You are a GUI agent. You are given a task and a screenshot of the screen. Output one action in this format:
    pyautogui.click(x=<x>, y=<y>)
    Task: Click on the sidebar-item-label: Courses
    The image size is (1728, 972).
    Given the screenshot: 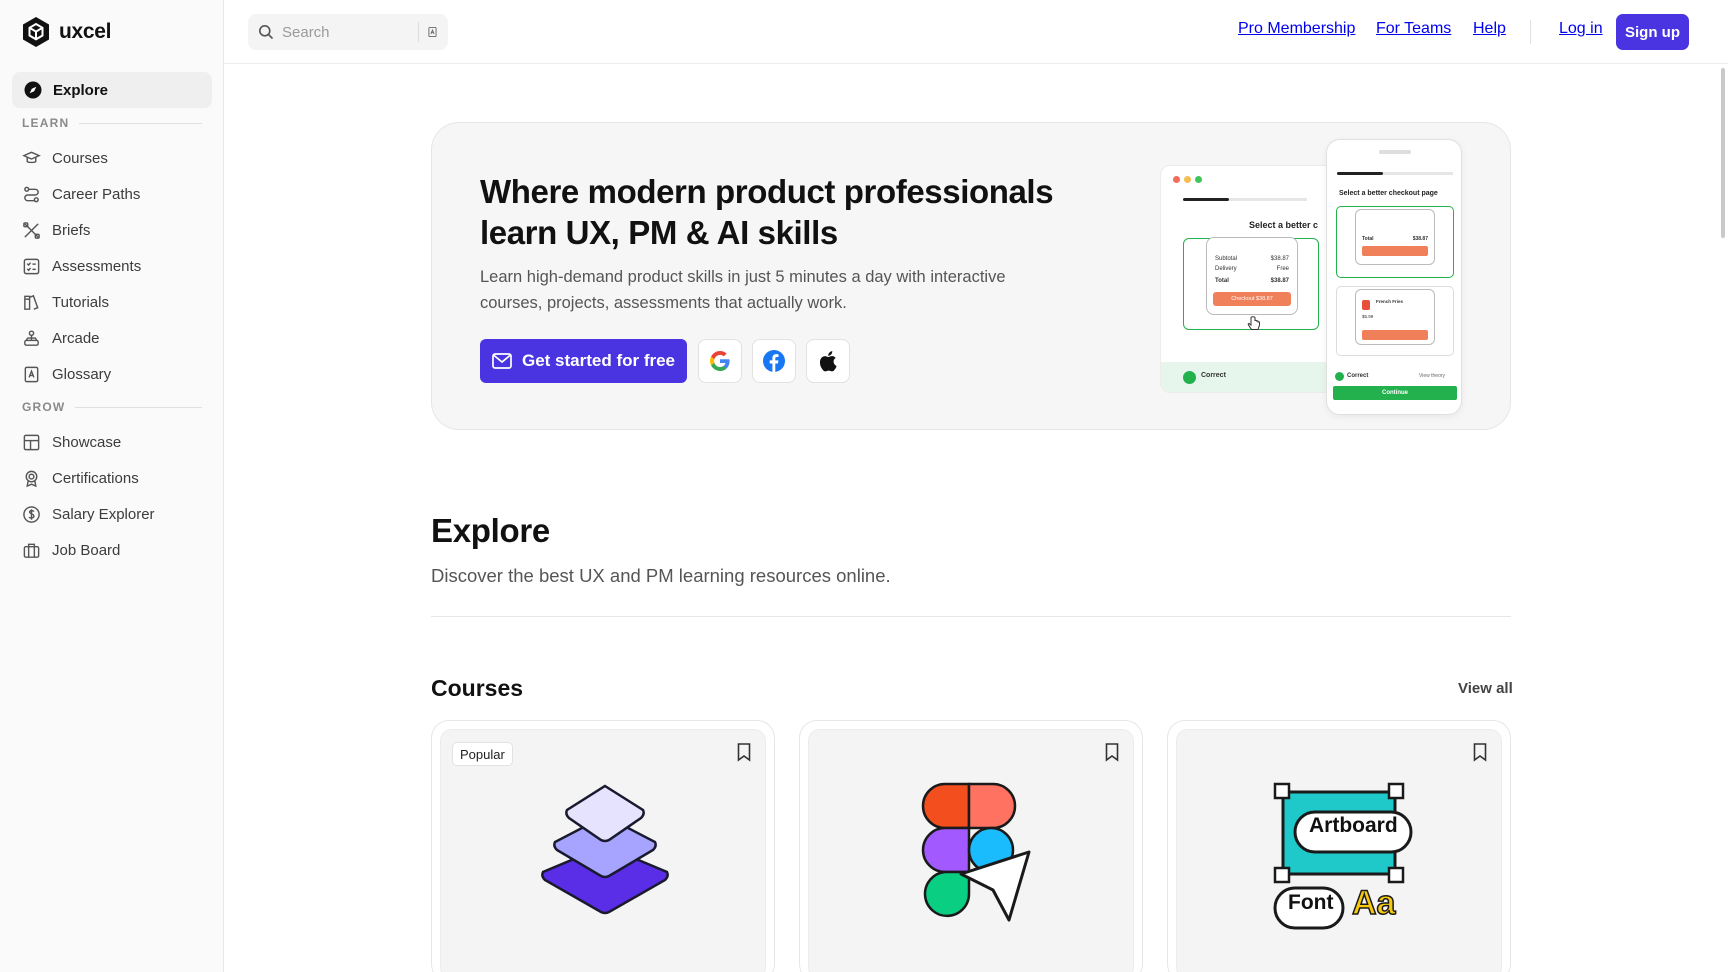 What is the action you would take?
    pyautogui.click(x=80, y=158)
    